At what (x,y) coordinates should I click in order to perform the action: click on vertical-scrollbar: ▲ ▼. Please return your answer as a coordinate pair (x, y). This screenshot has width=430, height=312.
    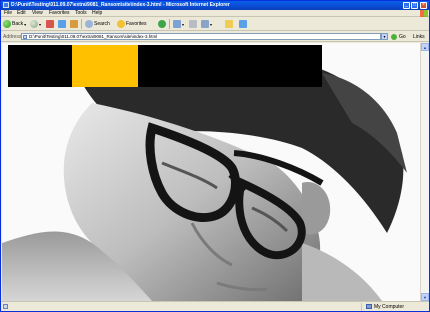
    Looking at the image, I should click on (424, 172).